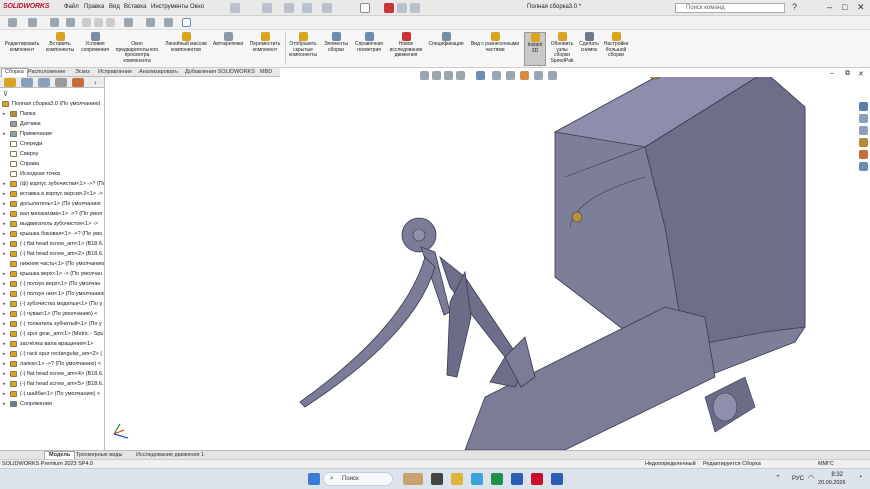 This screenshot has width=870, height=489. Describe the element at coordinates (730, 8) in the screenshot. I see `command-search-input: Поиск команд` at that location.